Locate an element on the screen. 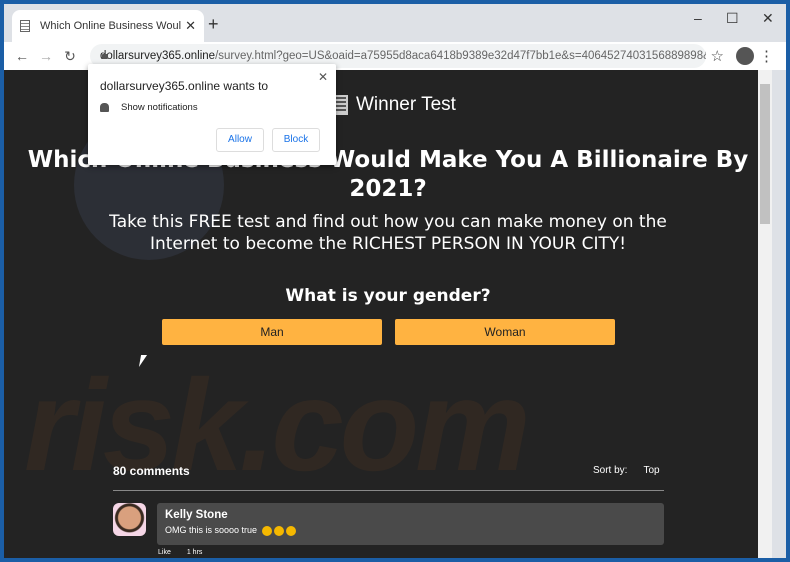 This screenshot has width=790, height=562. brand: Winner Test is located at coordinates (395, 105).